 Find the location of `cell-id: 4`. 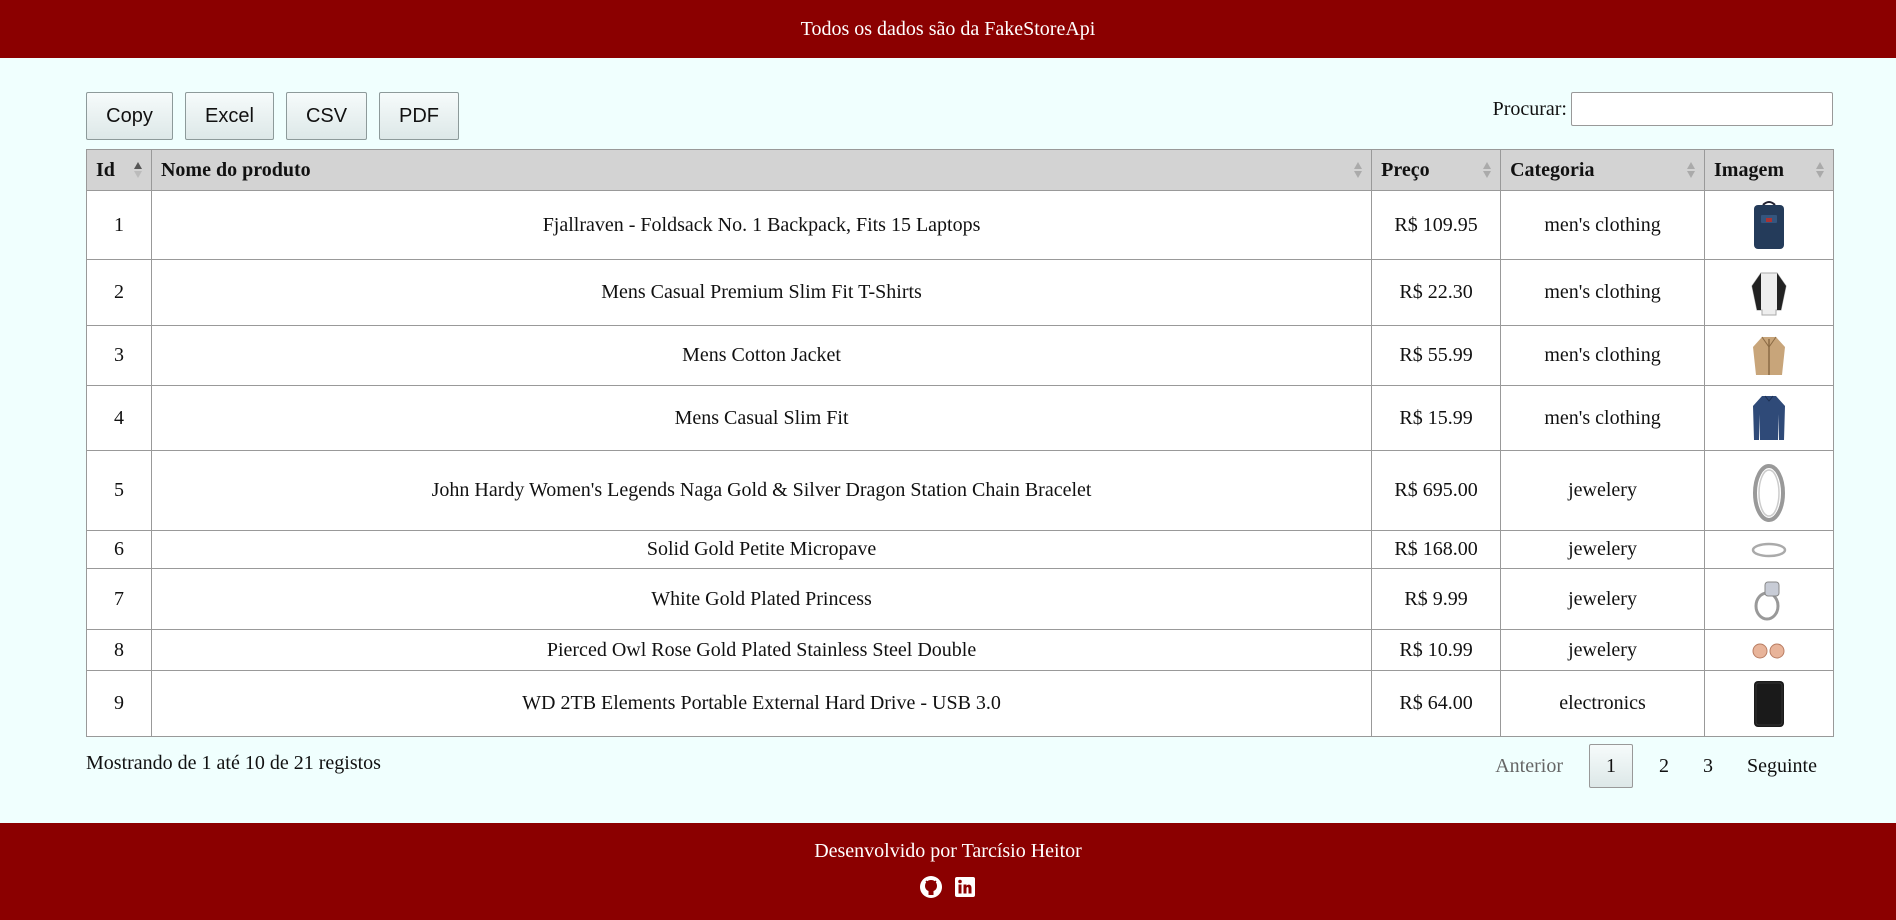

cell-id: 4 is located at coordinates (119, 418).